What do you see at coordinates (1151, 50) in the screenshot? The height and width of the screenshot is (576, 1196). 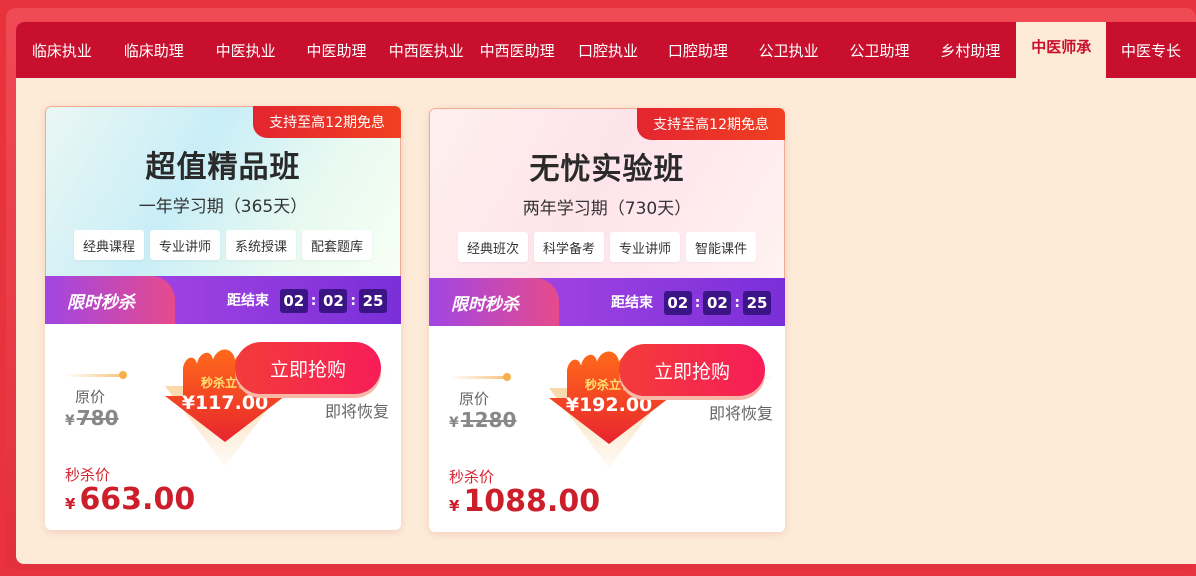 I see `tab-tcm-specialty: 中医专长` at bounding box center [1151, 50].